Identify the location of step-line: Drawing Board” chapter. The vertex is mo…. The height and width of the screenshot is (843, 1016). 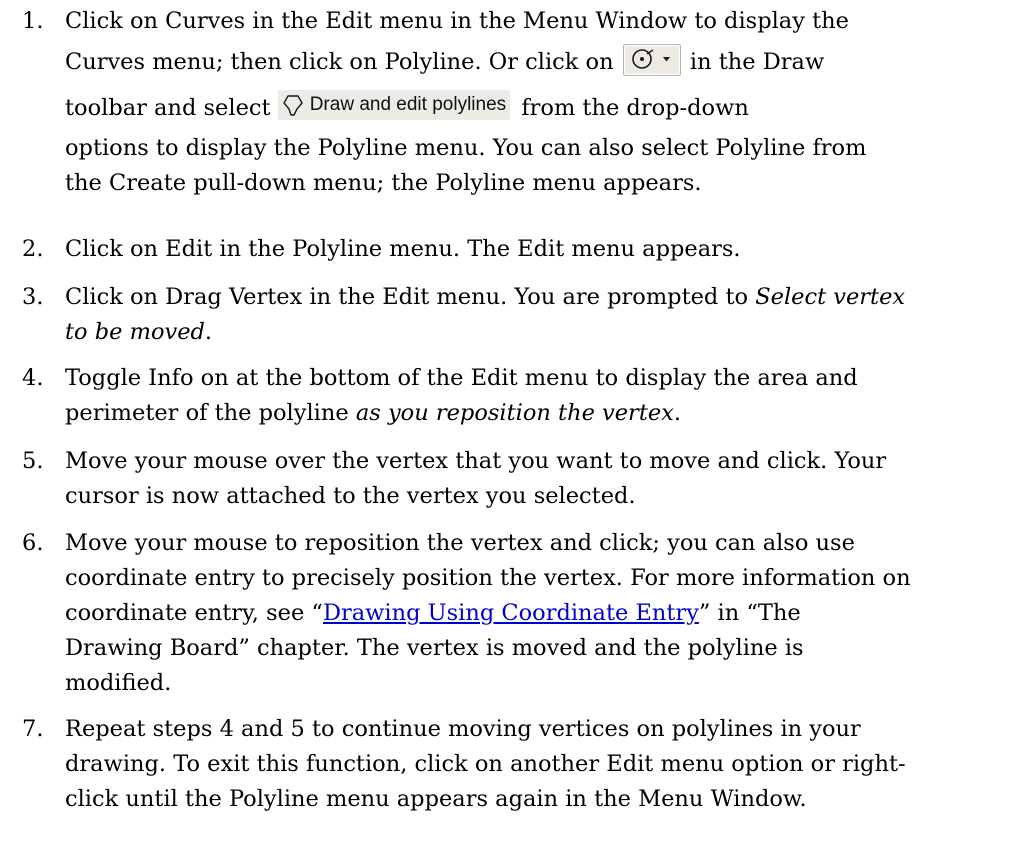
(434, 648).